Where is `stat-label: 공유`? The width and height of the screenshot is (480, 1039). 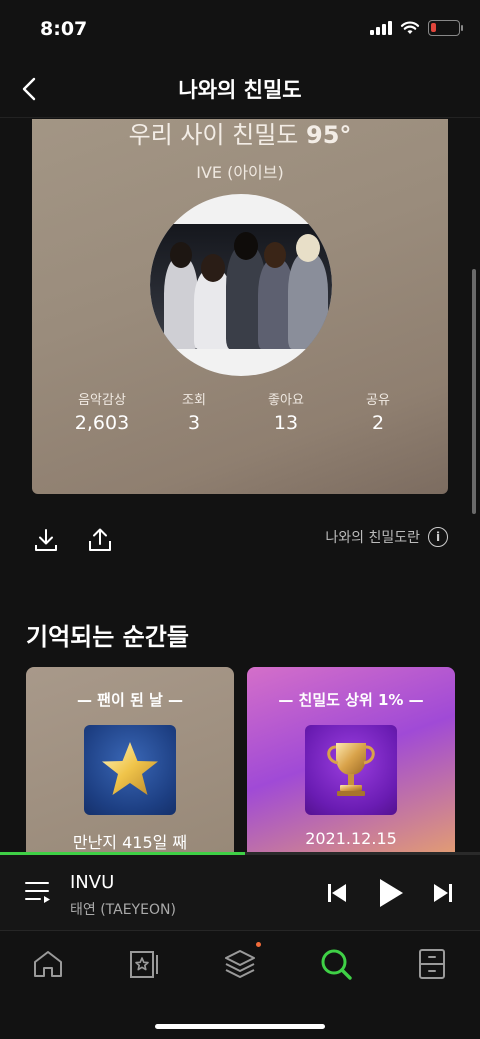 stat-label: 공유 is located at coordinates (378, 400).